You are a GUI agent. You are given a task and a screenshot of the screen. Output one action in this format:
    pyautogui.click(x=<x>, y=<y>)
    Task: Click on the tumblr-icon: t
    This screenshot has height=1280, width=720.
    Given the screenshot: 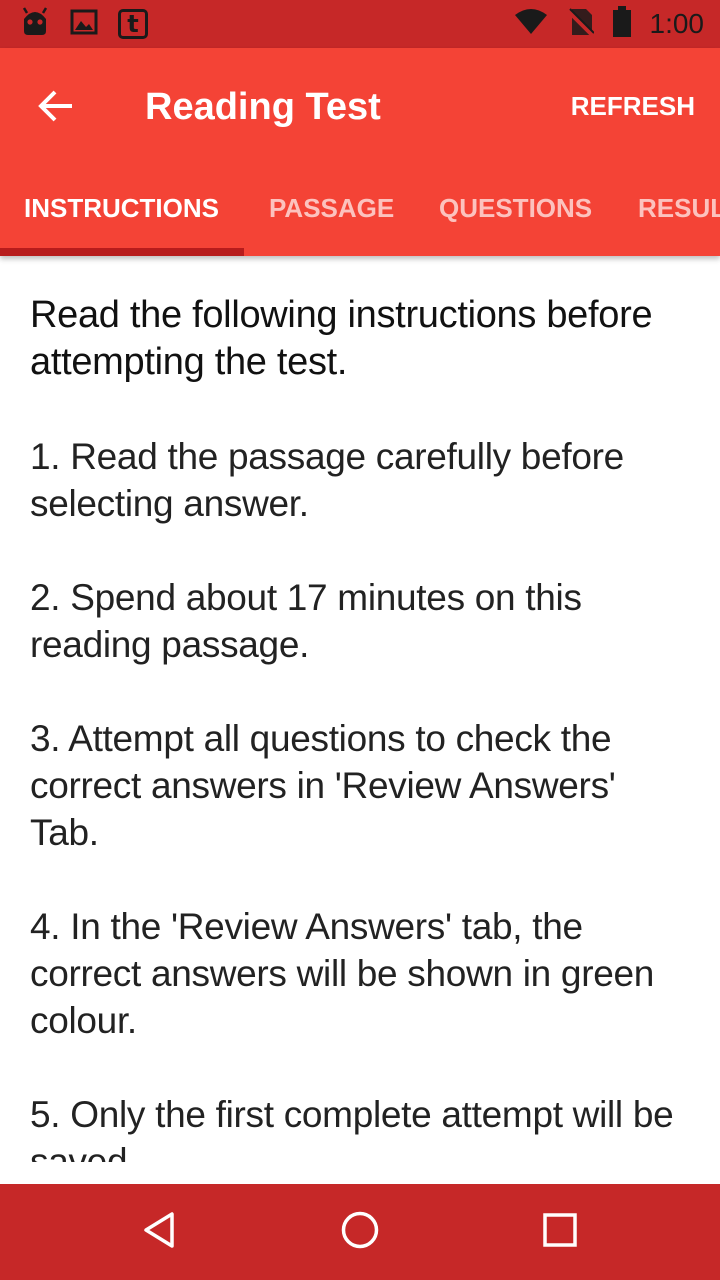 What is the action you would take?
    pyautogui.click(x=133, y=24)
    